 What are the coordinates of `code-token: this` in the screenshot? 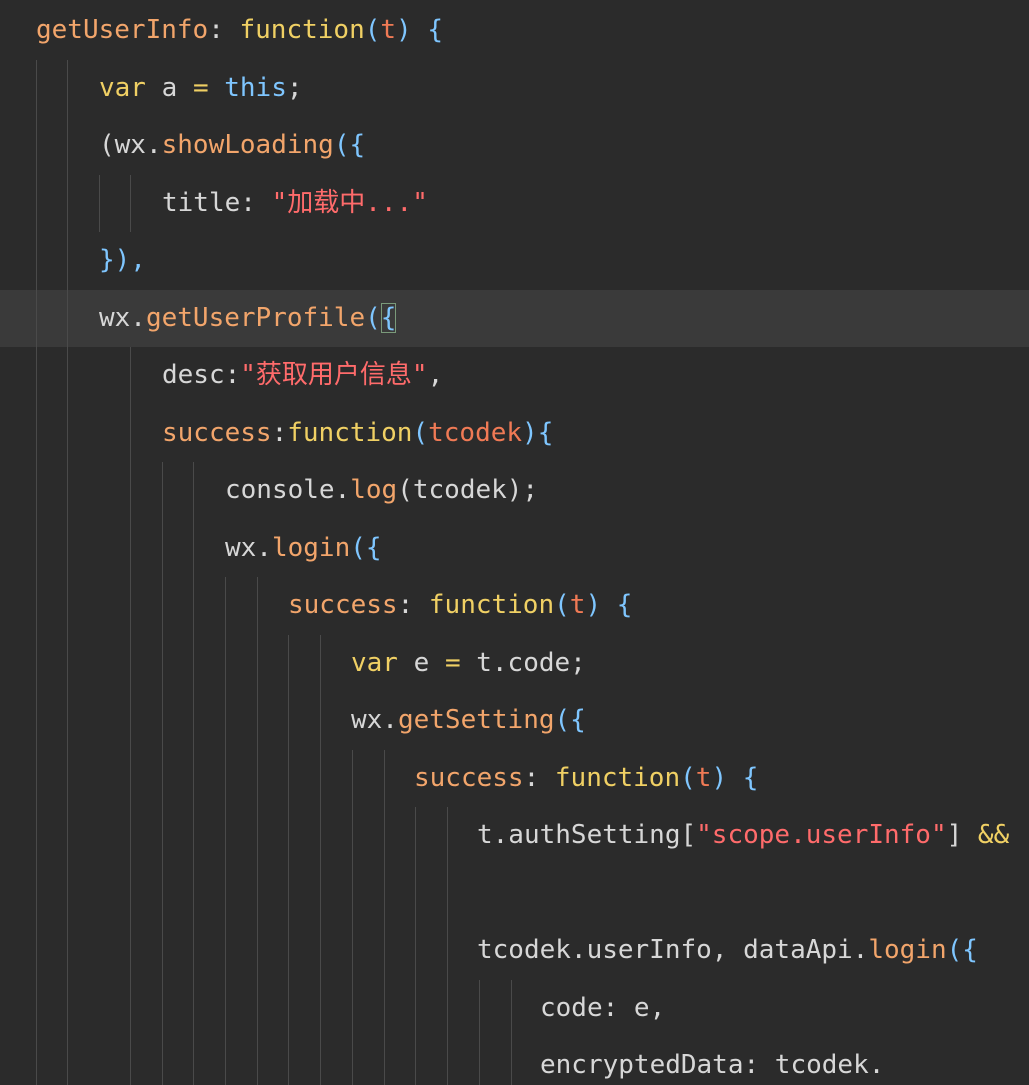 It's located at (255, 87).